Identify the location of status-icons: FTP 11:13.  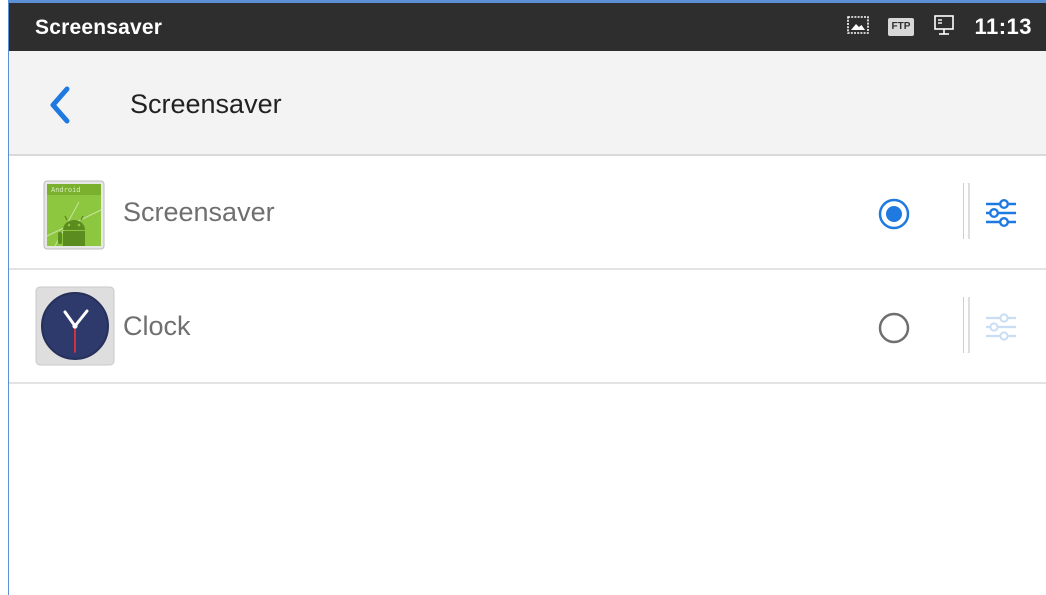
(939, 27).